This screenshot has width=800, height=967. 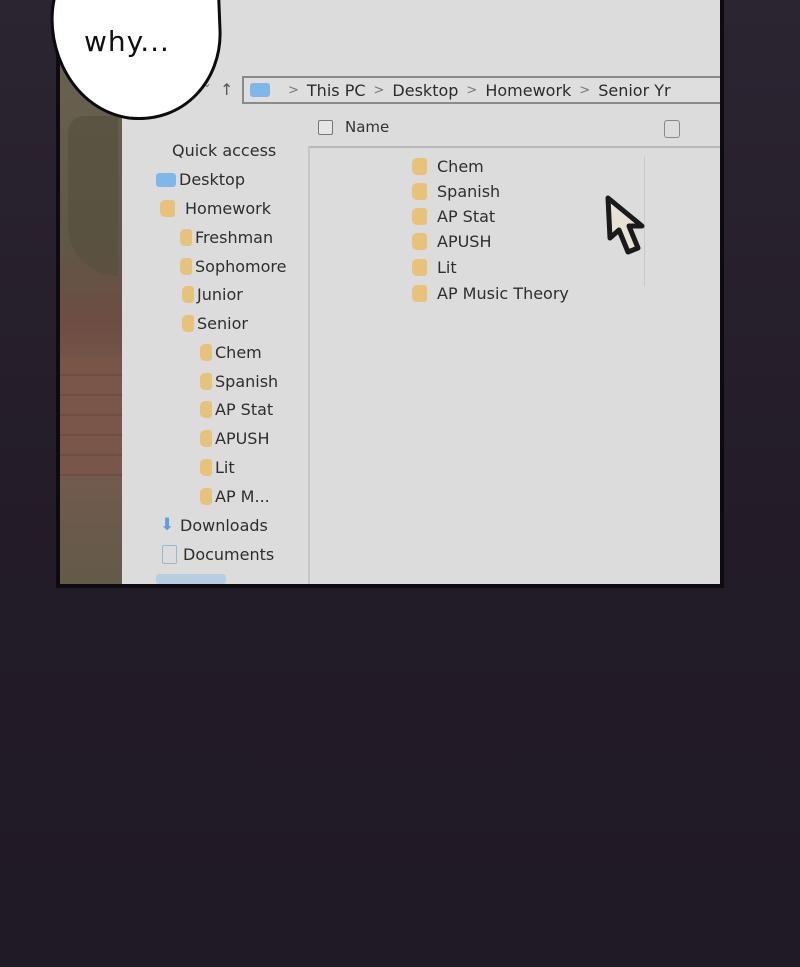 I want to click on sidebar-item-documents: Documents, so click(x=218, y=554).